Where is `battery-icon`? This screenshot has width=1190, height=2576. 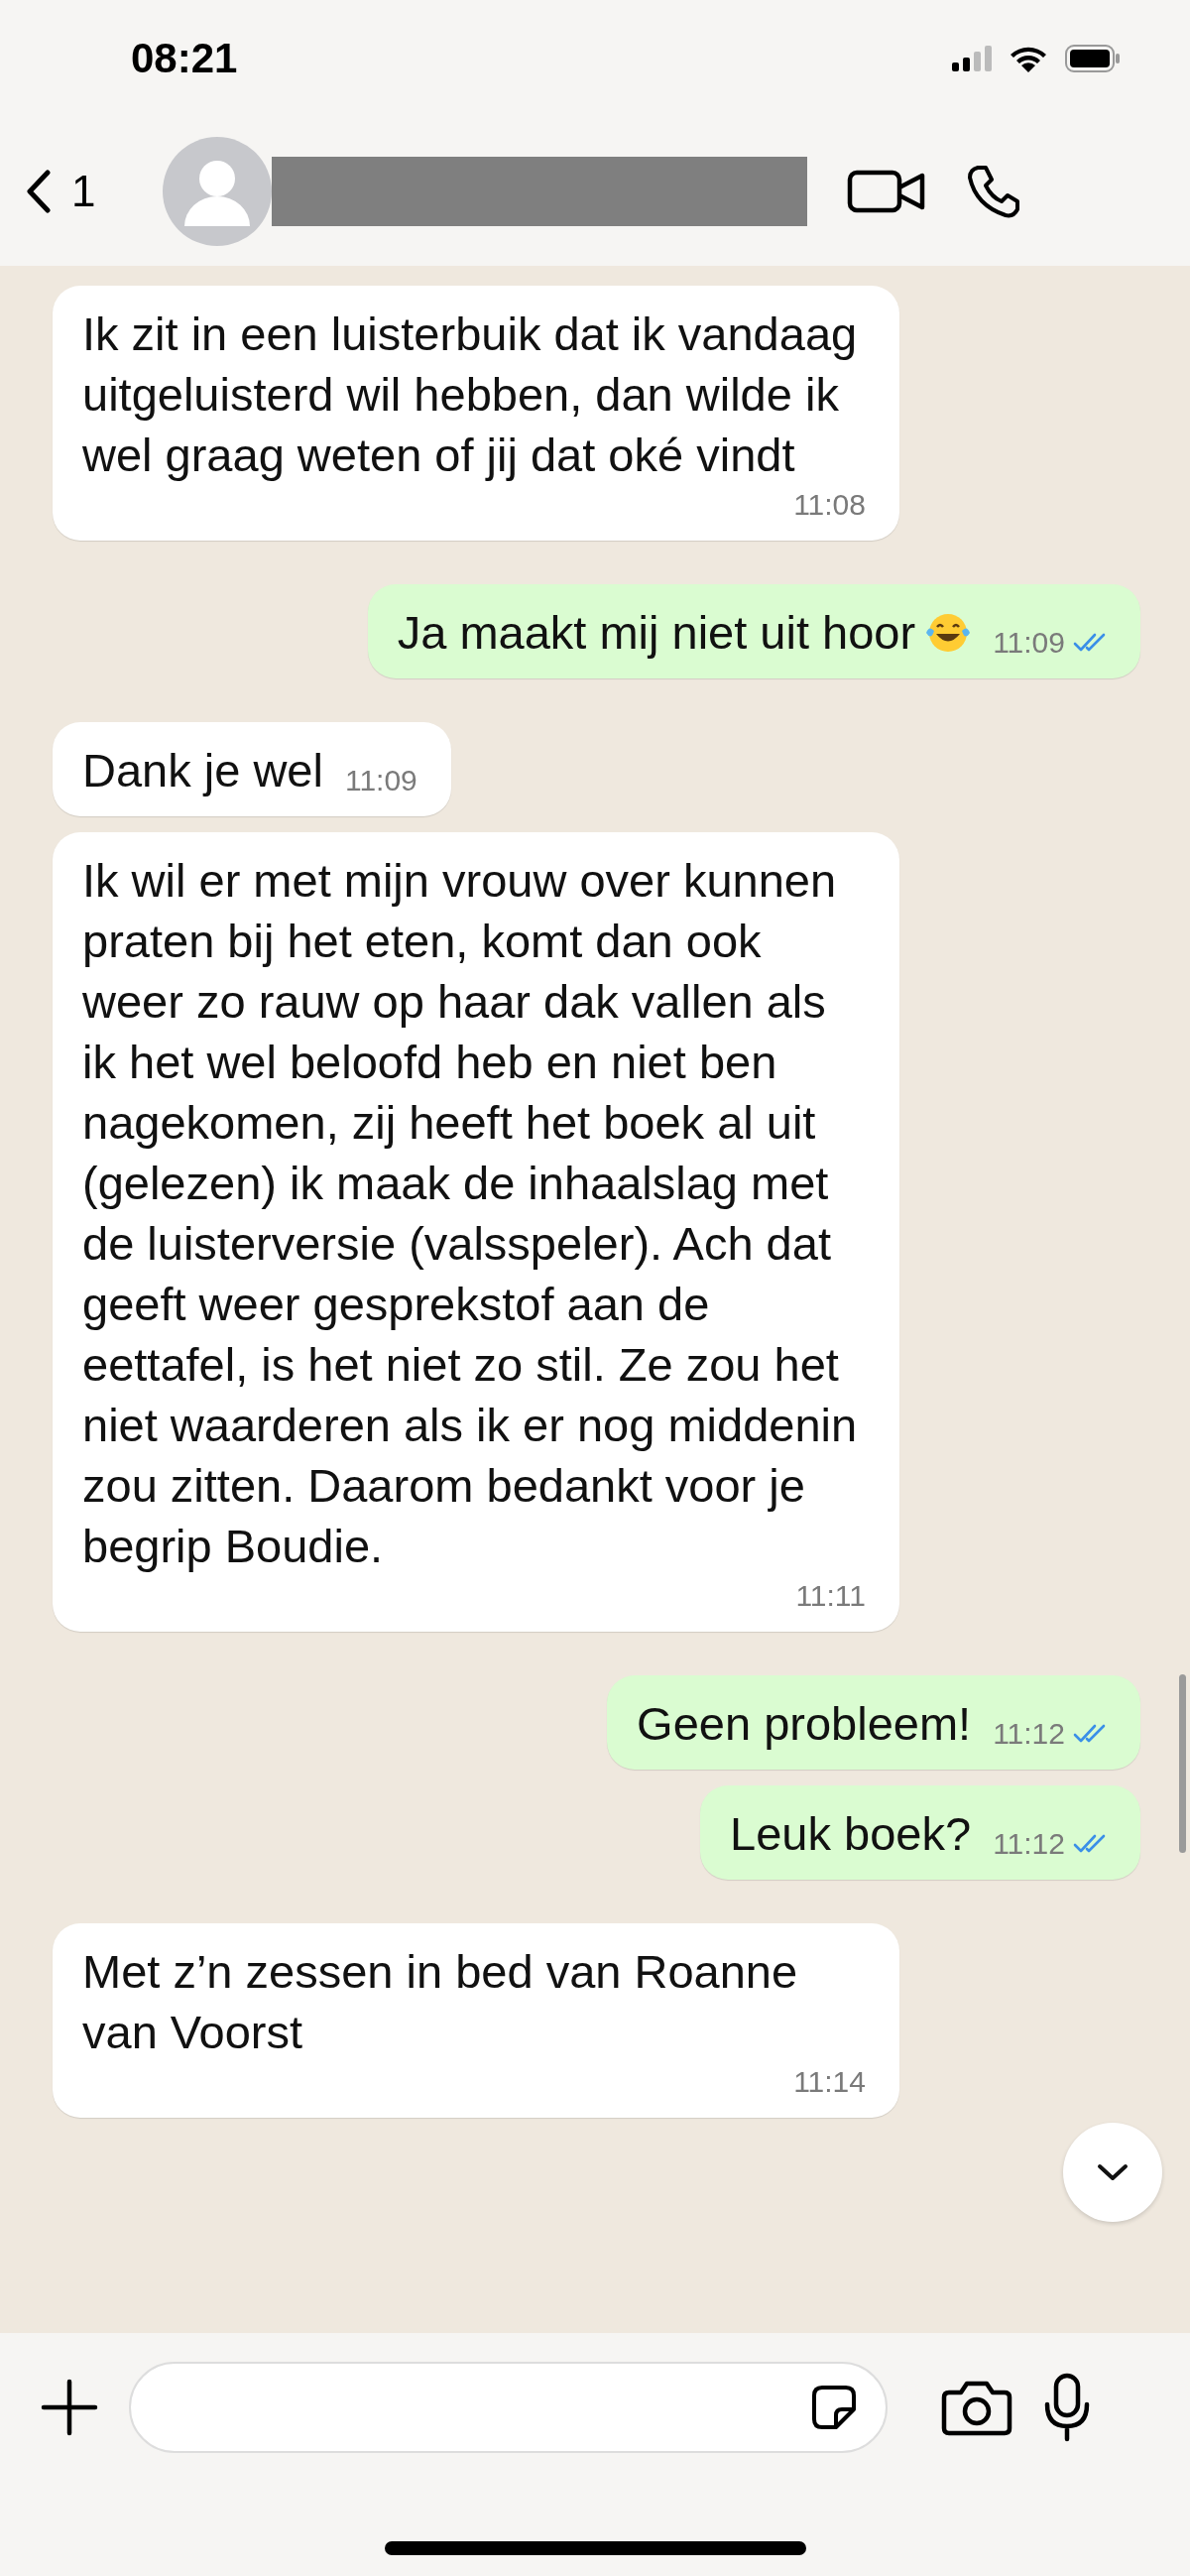 battery-icon is located at coordinates (1093, 58).